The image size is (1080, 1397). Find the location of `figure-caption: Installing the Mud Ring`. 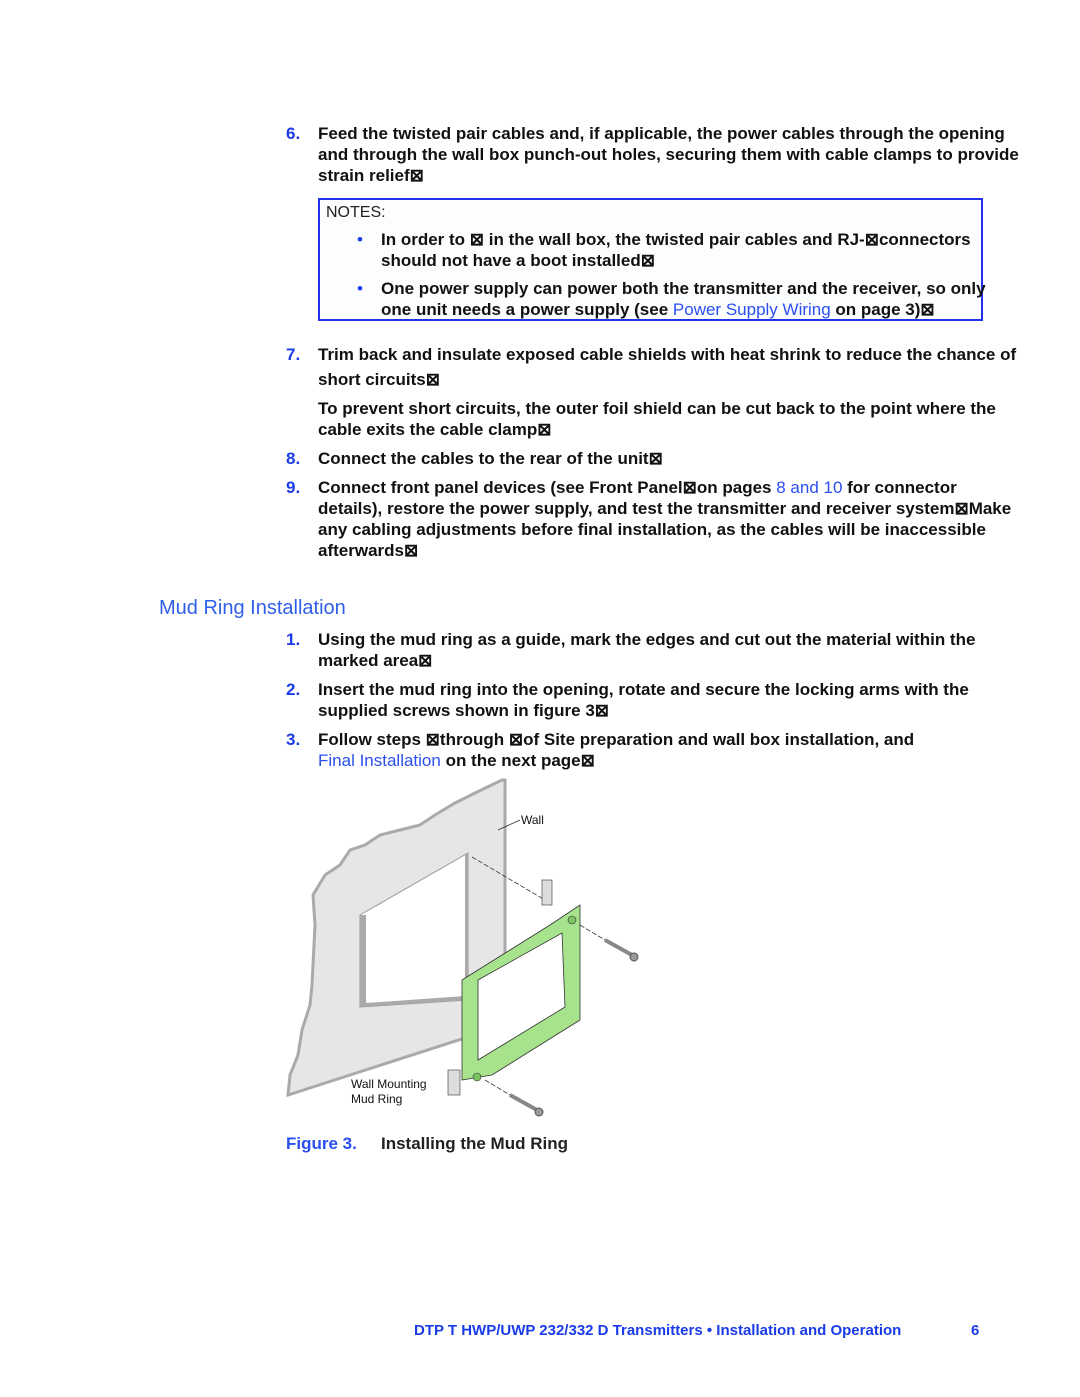

figure-caption: Installing the Mud Ring is located at coordinates (474, 1143).